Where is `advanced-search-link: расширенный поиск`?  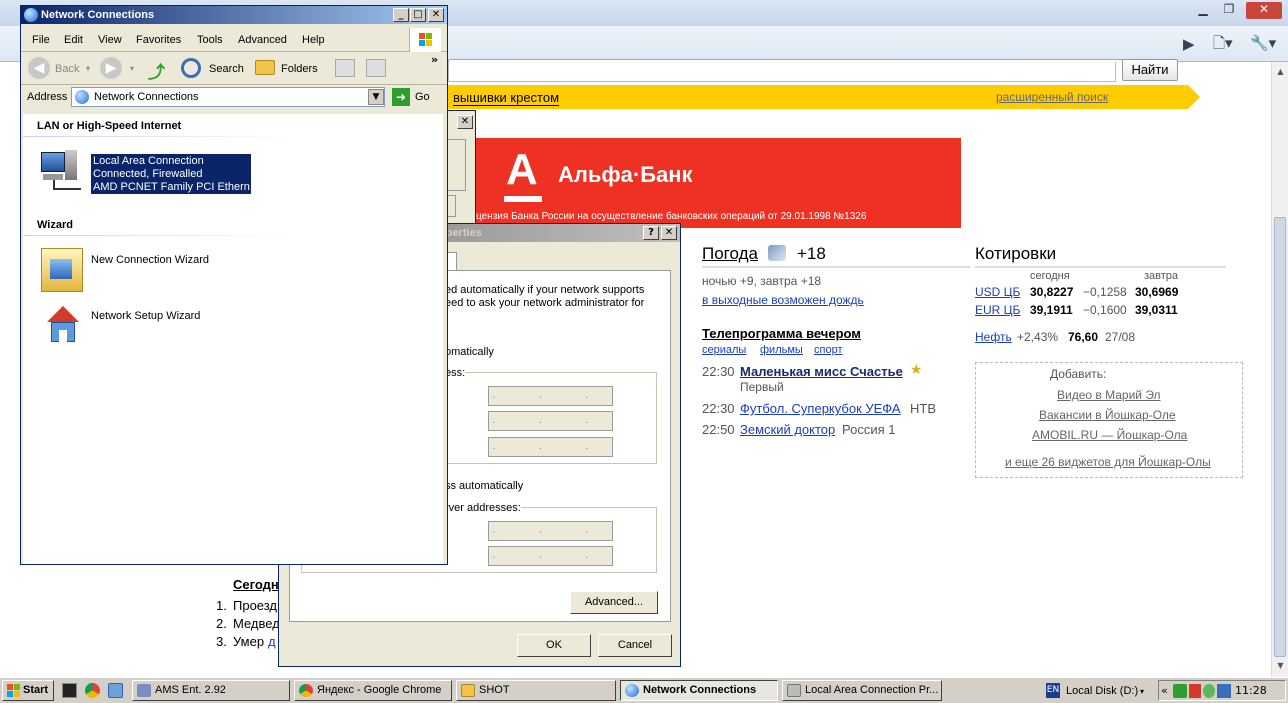 advanced-search-link: расширенный поиск is located at coordinates (1052, 97).